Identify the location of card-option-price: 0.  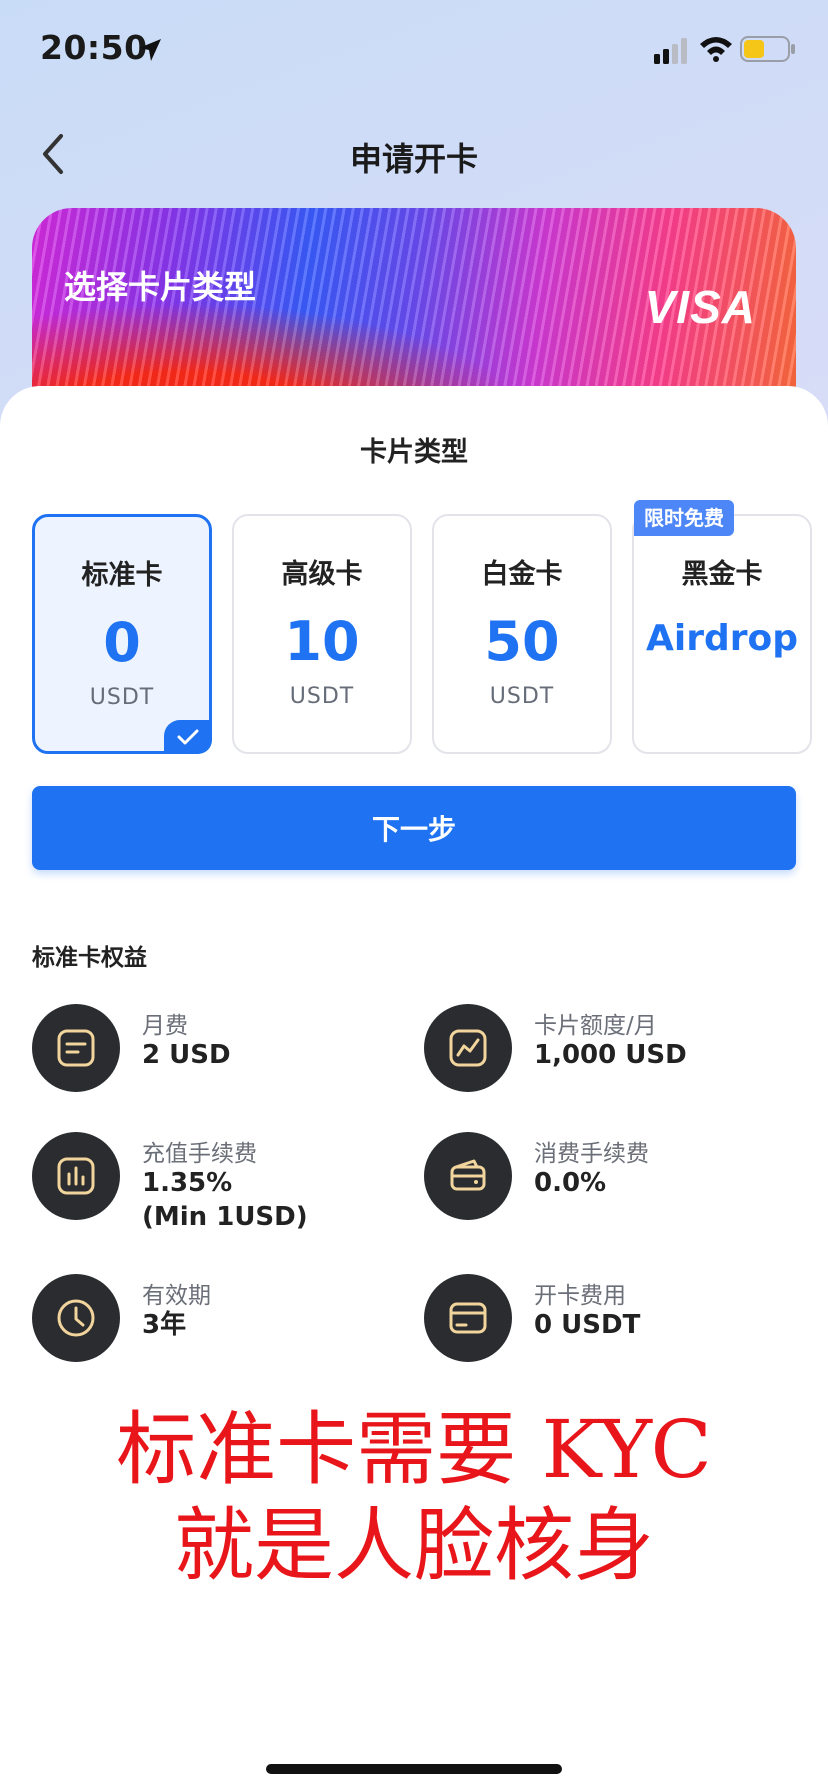
(122, 642).